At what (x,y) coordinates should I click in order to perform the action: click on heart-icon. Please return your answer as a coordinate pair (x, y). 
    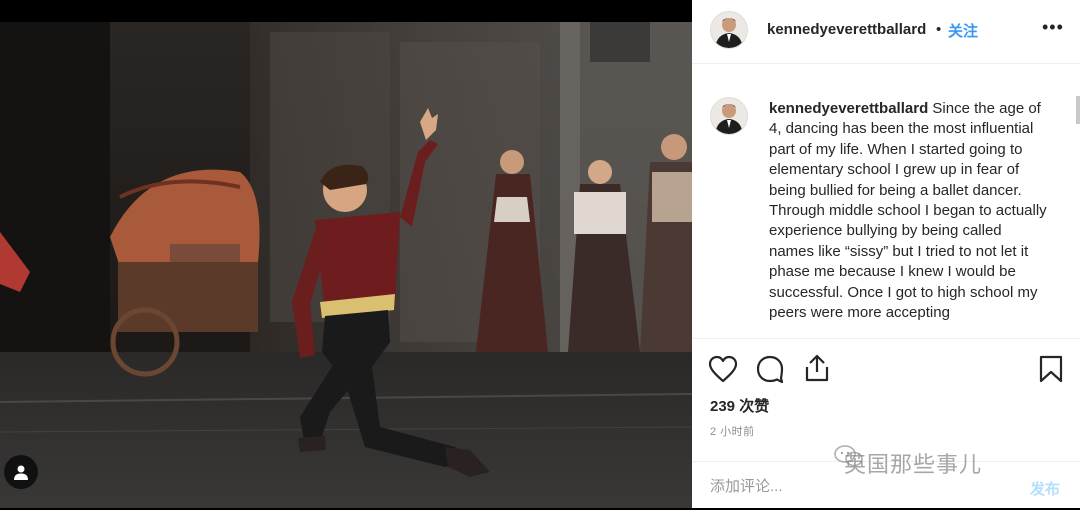
    Looking at the image, I should click on (723, 369).